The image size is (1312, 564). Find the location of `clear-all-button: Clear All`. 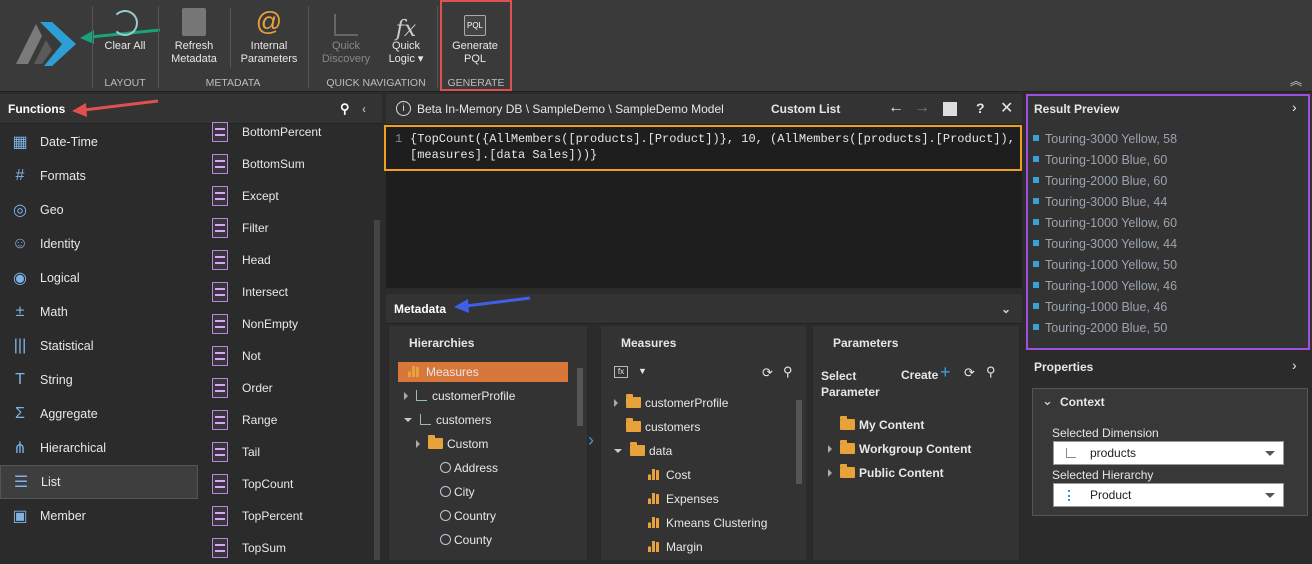

clear-all-button: Clear All is located at coordinates (125, 37).